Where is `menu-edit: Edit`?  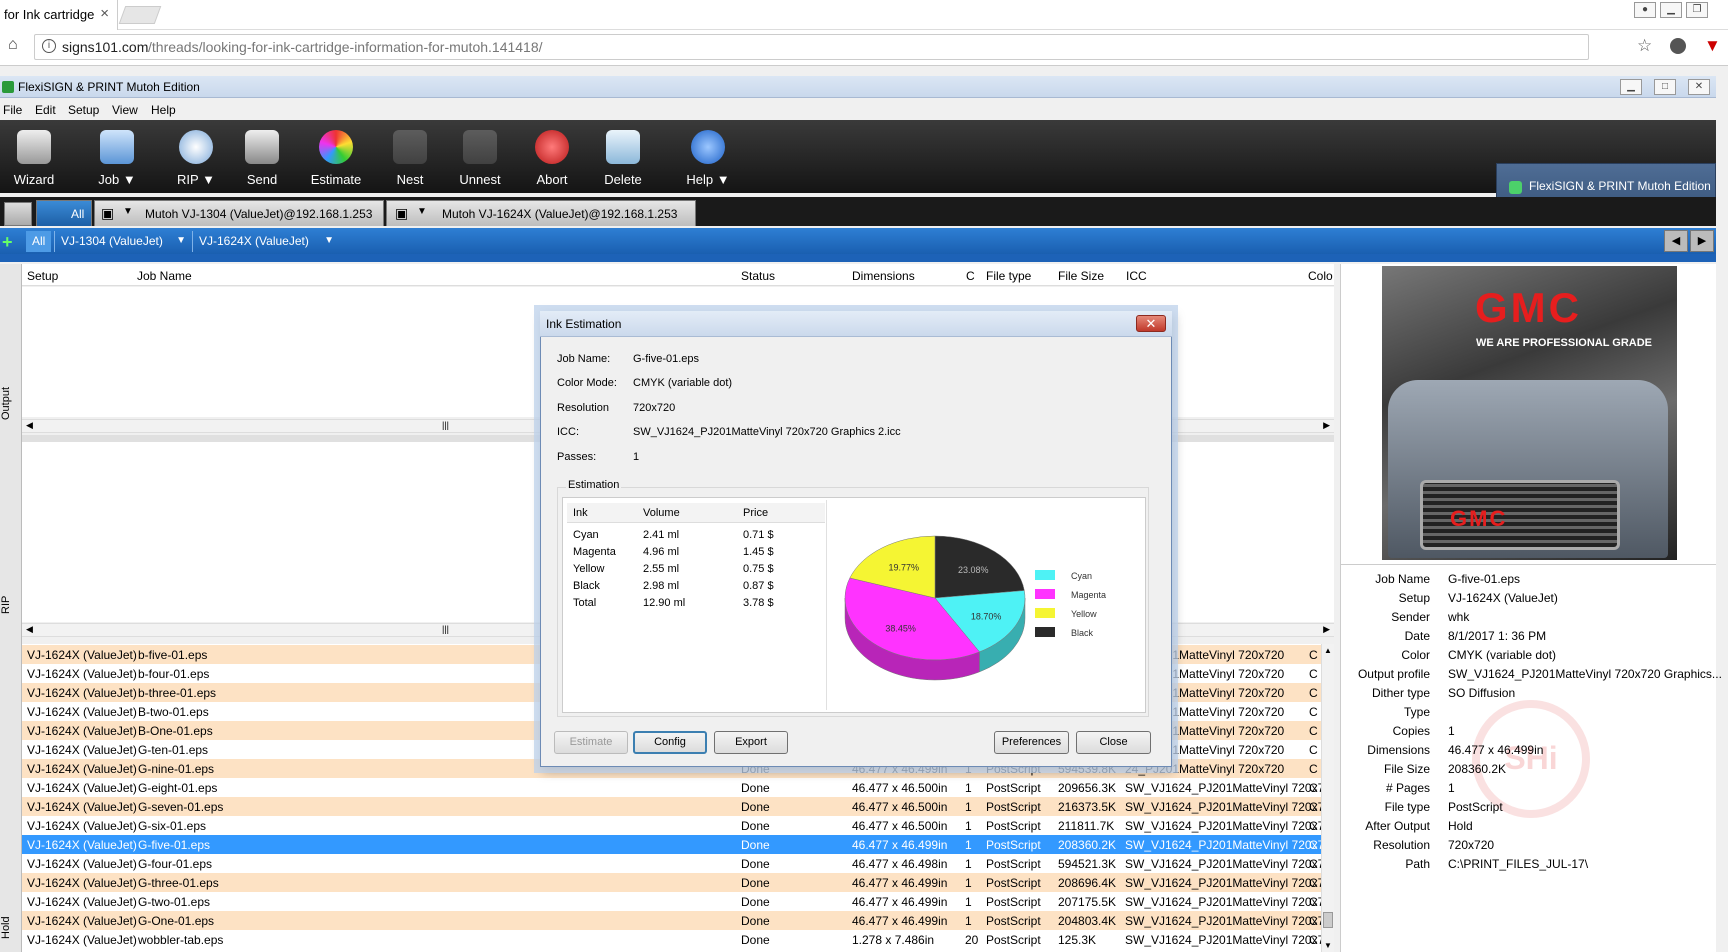 menu-edit: Edit is located at coordinates (45, 110).